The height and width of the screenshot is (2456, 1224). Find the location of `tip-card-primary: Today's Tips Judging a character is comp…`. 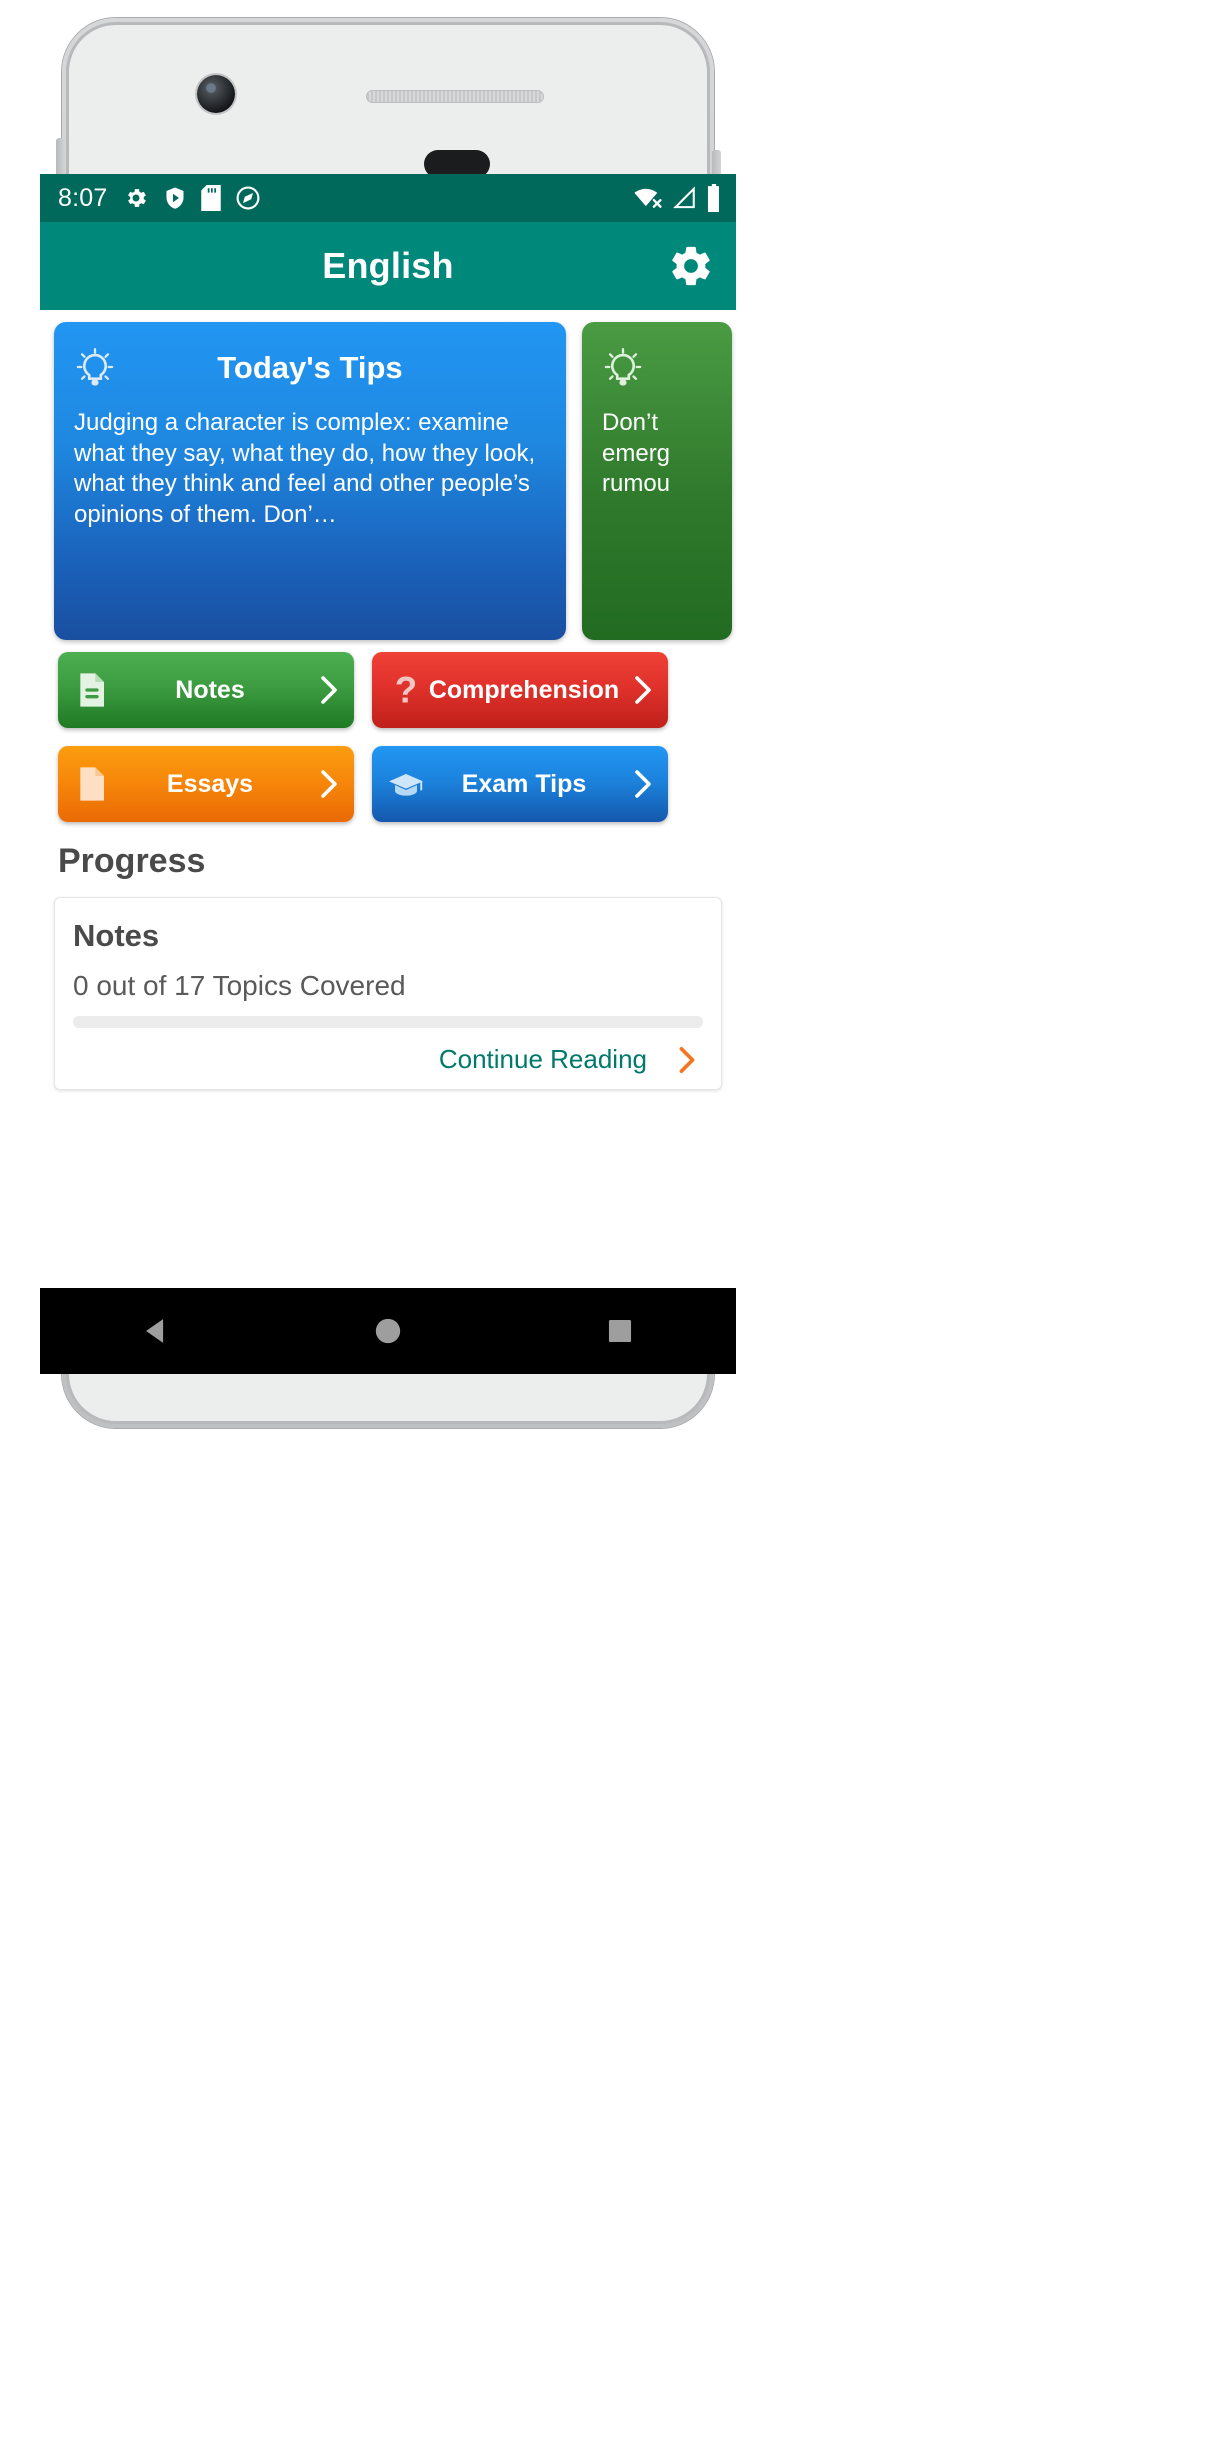

tip-card-primary: Today's Tips Judging a character is comp… is located at coordinates (310, 481).